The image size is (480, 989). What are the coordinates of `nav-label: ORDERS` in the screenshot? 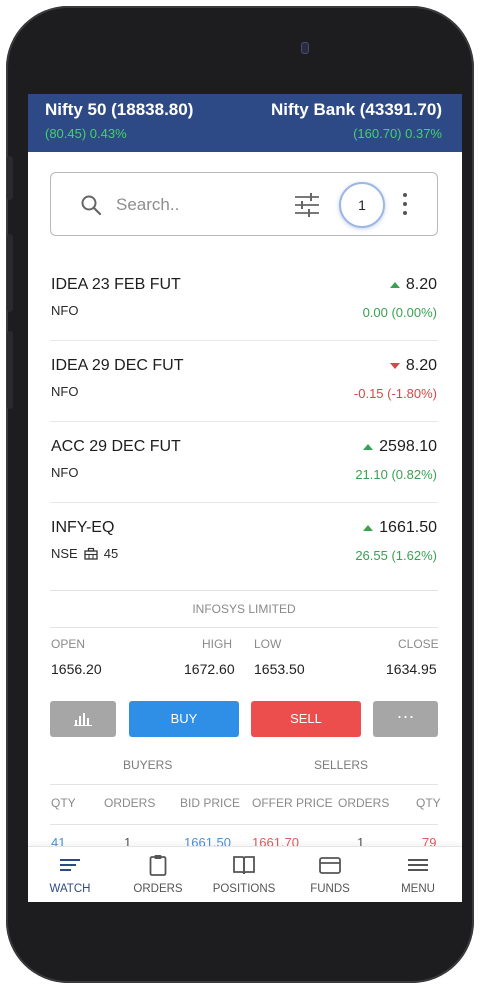 It's located at (158, 889).